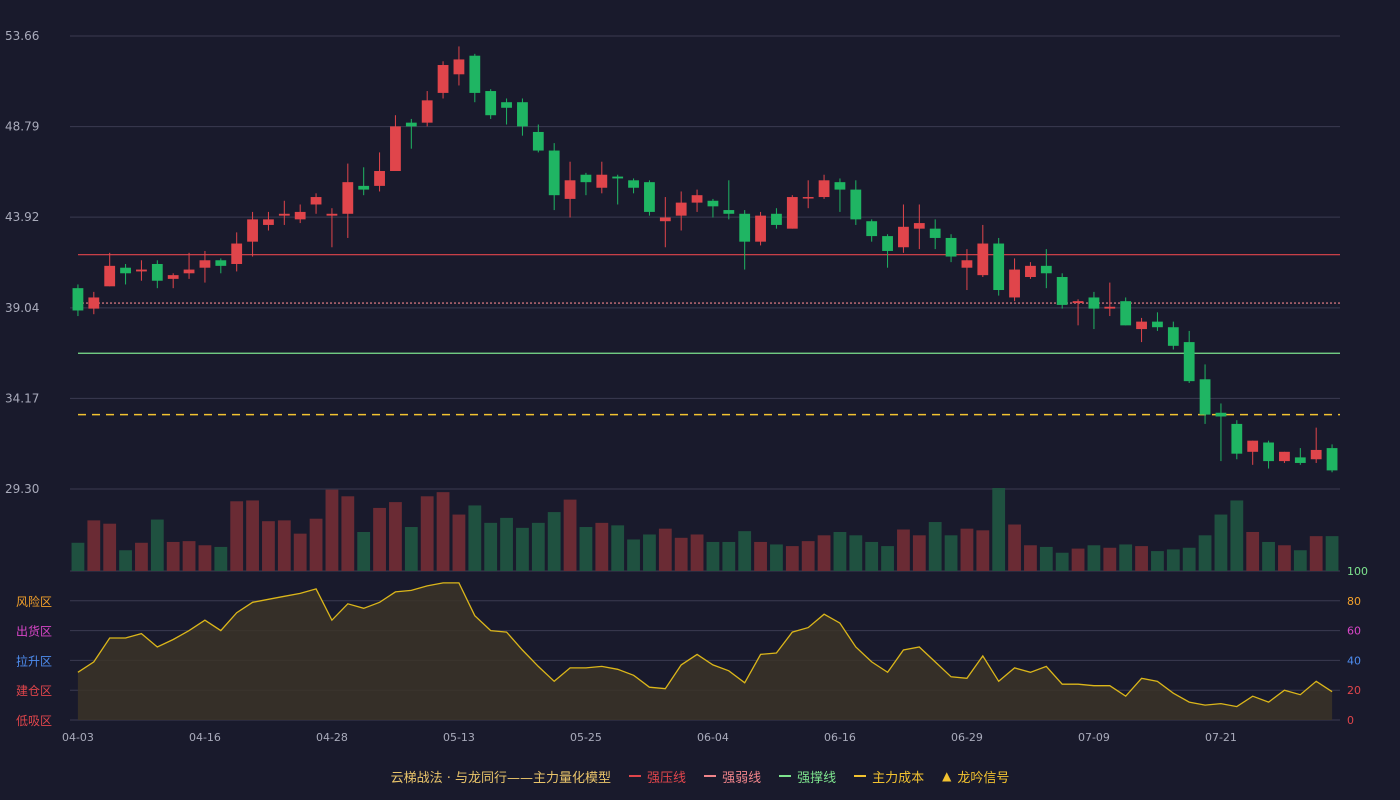 This screenshot has height=800, width=1400. Describe the element at coordinates (967, 737) in the screenshot. I see `date-tick-label: 06-29` at that location.